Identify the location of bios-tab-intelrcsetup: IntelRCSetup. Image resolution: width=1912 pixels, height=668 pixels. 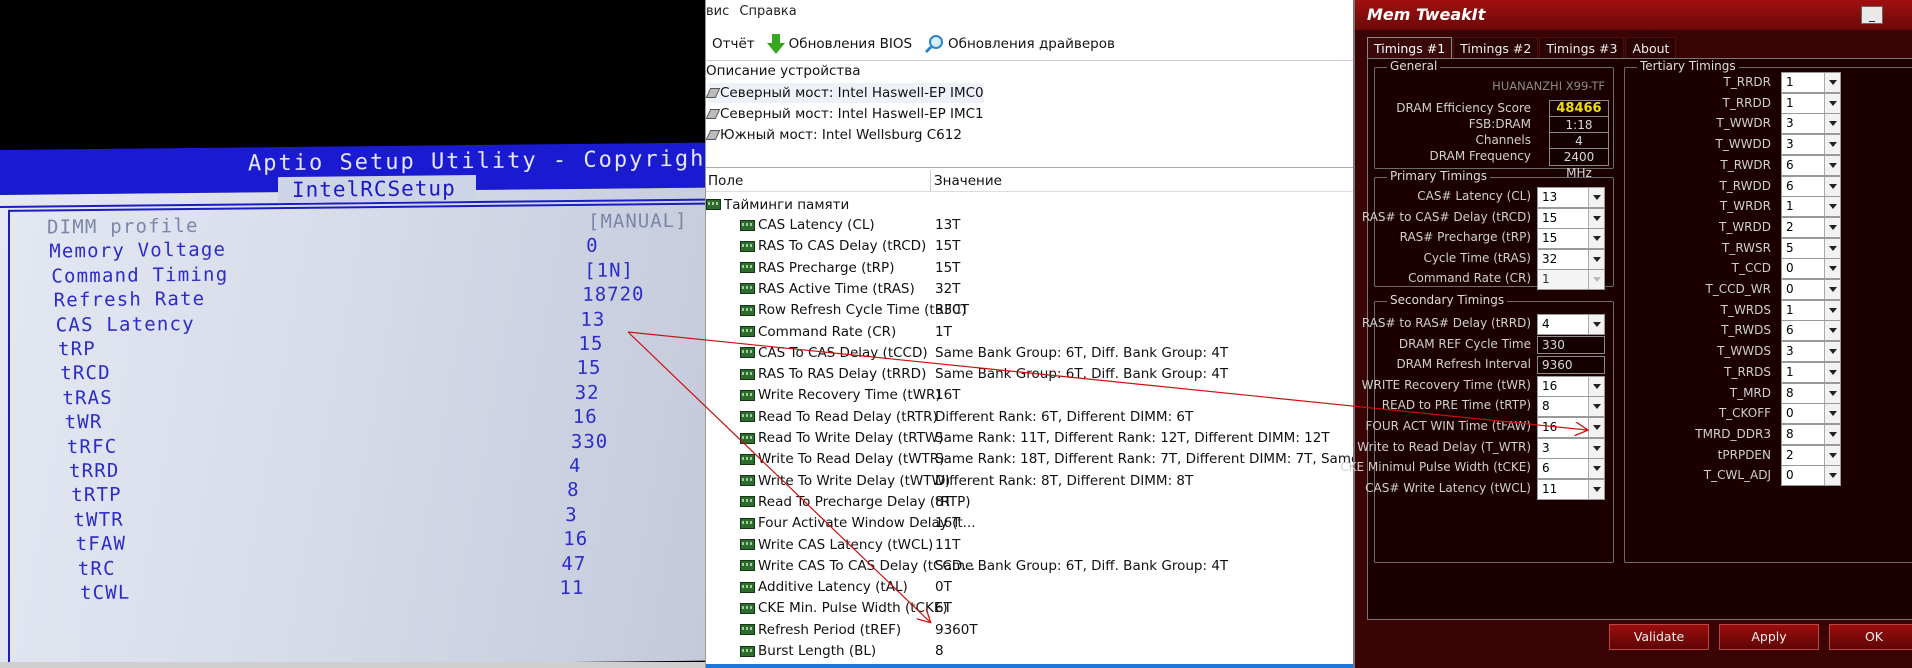
(377, 189).